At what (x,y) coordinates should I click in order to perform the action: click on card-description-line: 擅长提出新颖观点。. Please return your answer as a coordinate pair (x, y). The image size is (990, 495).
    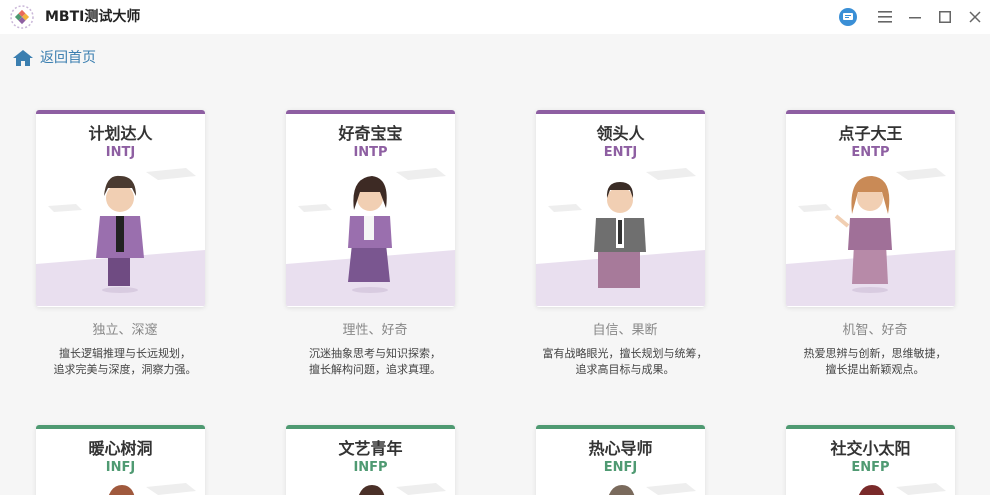
    Looking at the image, I should click on (875, 369).